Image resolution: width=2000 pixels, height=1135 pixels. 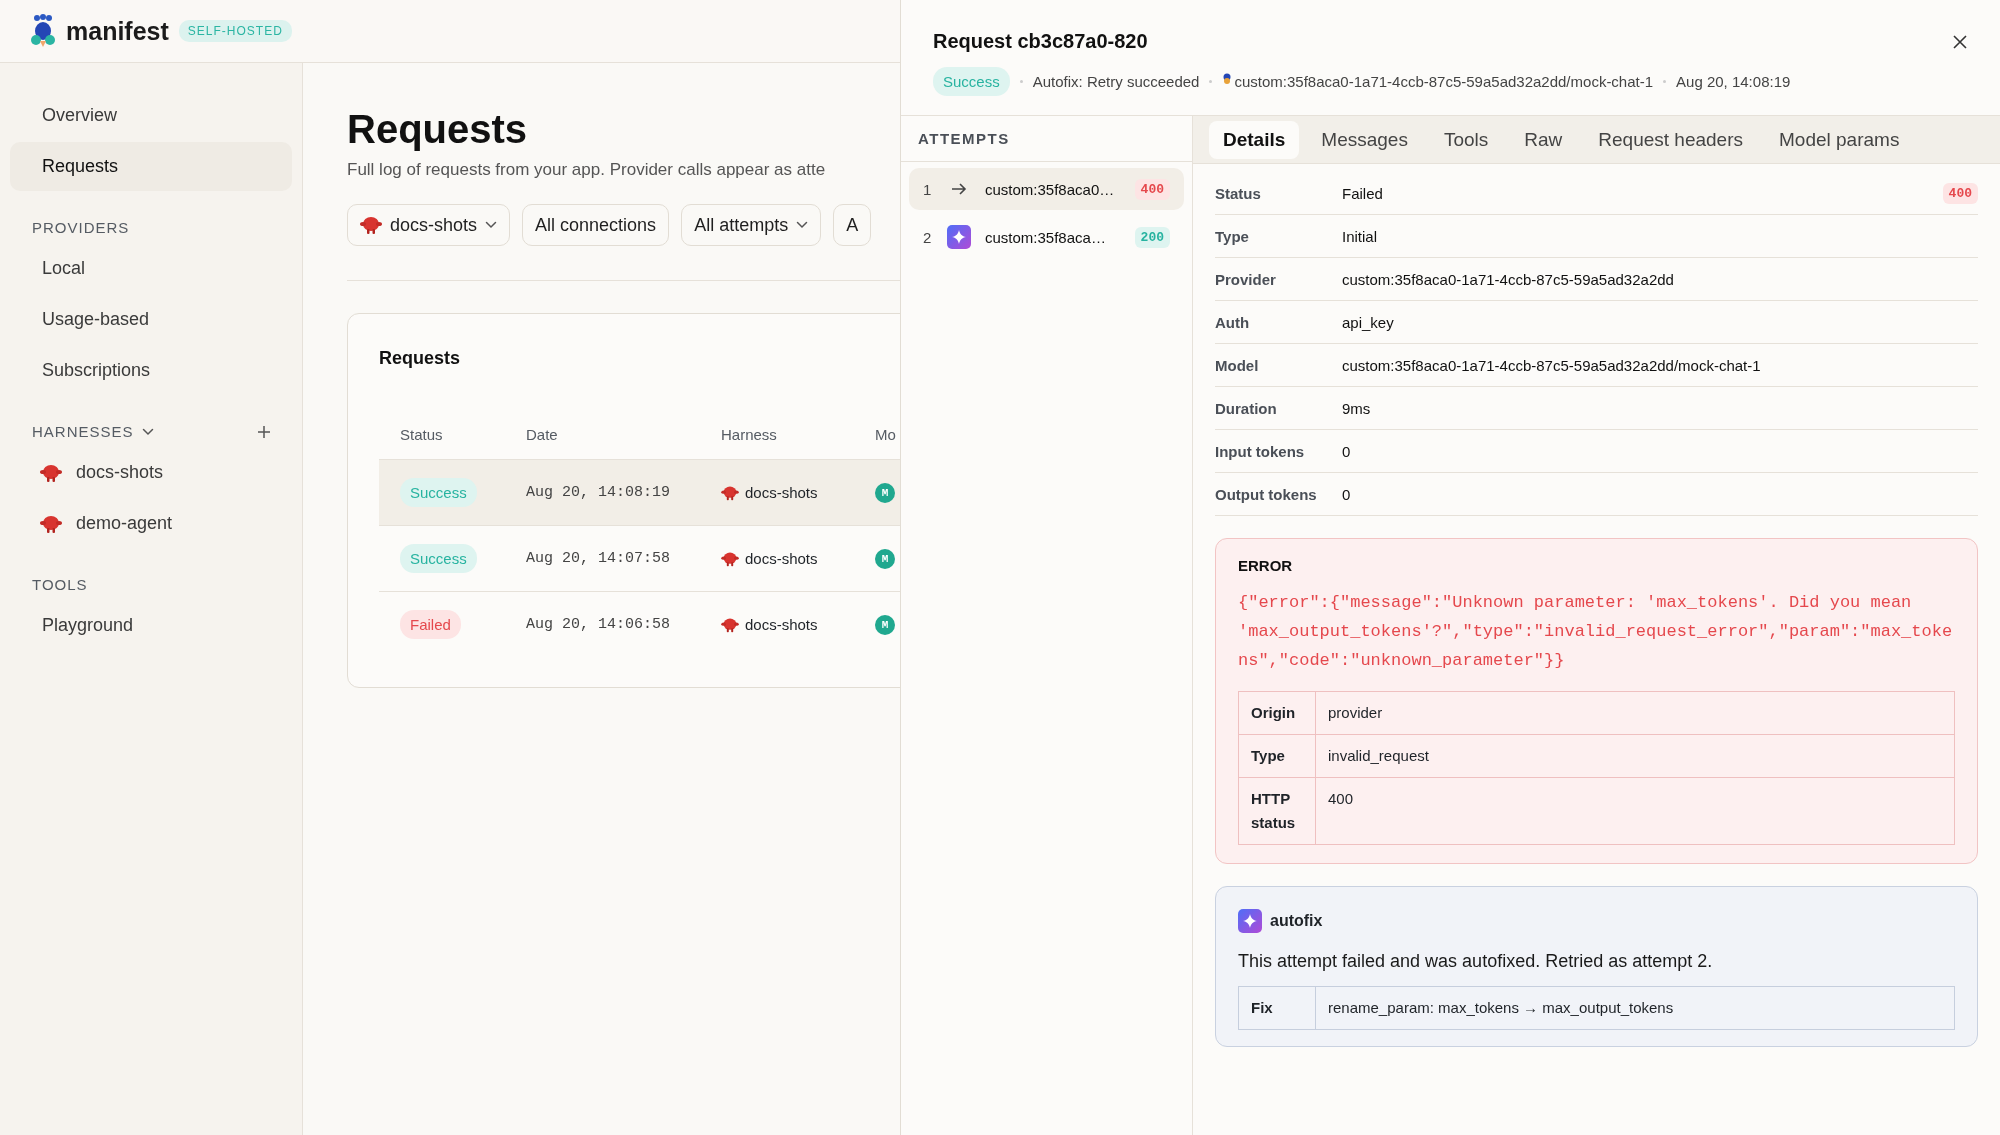 What do you see at coordinates (1341, 799) in the screenshot?
I see `field-value: 400` at bounding box center [1341, 799].